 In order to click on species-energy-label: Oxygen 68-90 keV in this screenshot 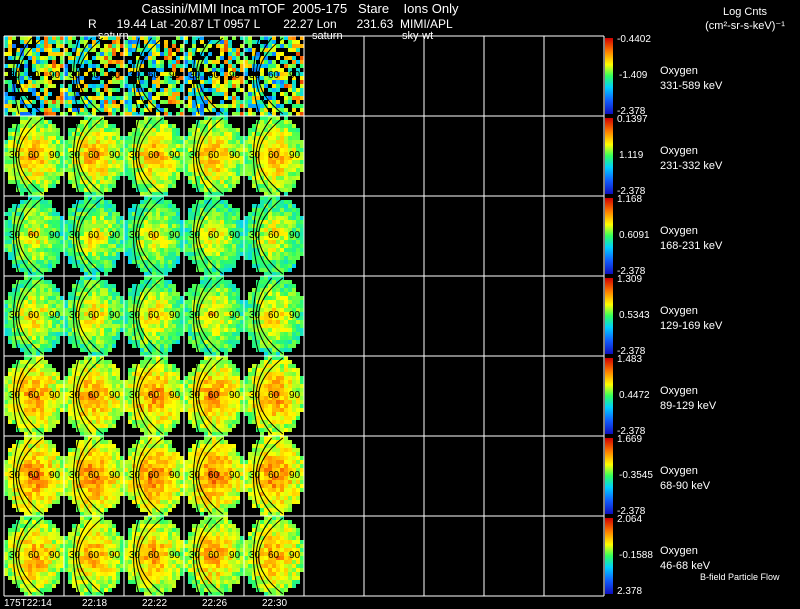, I will do `click(685, 479)`.